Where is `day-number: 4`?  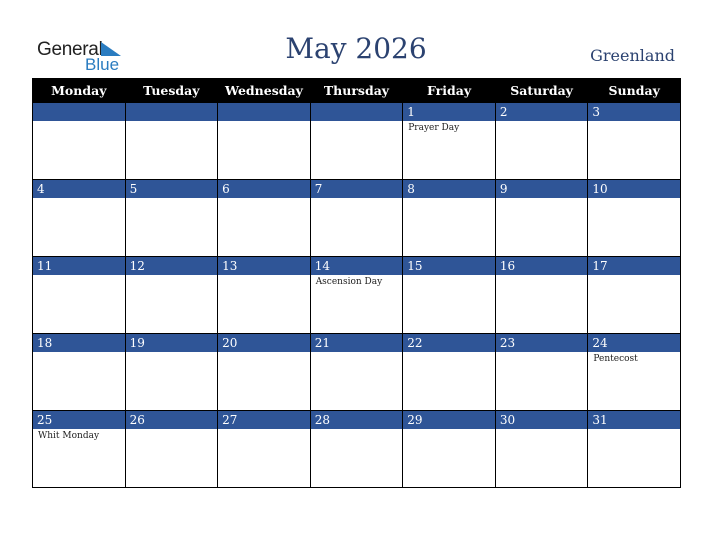 day-number: 4 is located at coordinates (79, 189).